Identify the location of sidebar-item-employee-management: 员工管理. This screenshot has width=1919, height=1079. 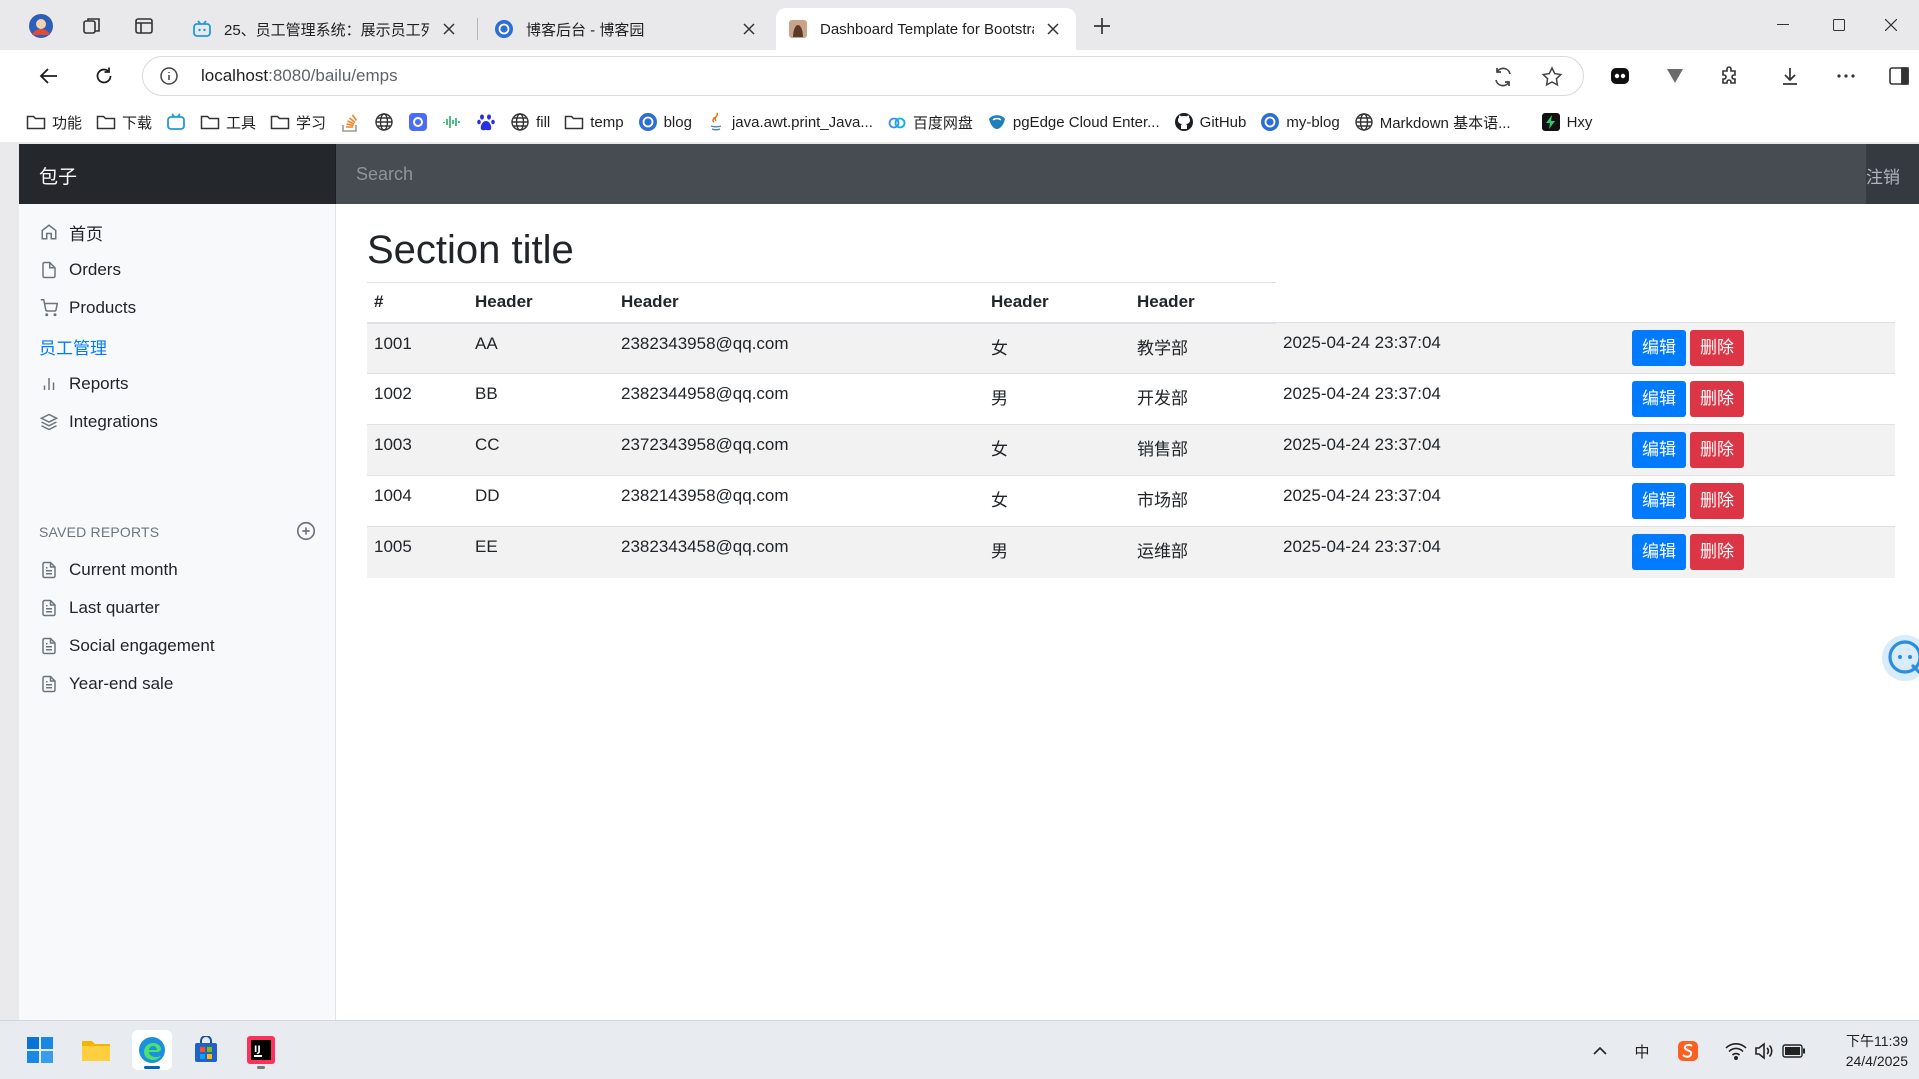
(73, 346).